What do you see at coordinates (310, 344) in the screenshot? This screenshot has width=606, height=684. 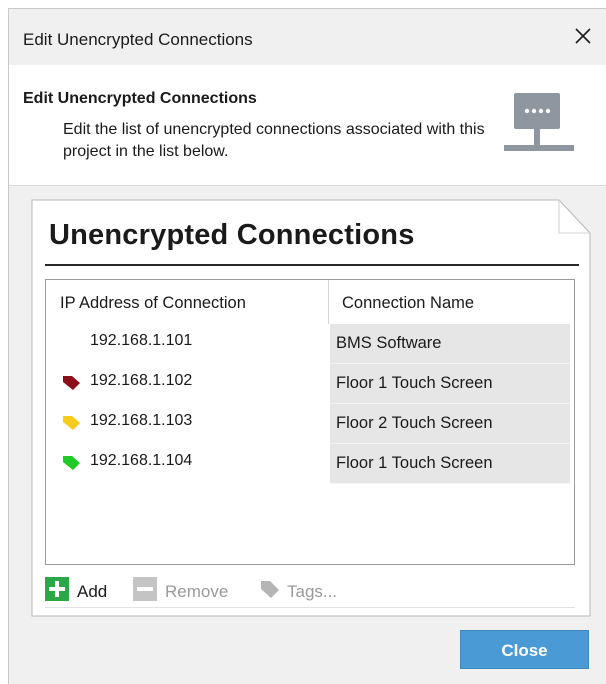 I see `table-row: 192.168.1.101 BMS Software` at bounding box center [310, 344].